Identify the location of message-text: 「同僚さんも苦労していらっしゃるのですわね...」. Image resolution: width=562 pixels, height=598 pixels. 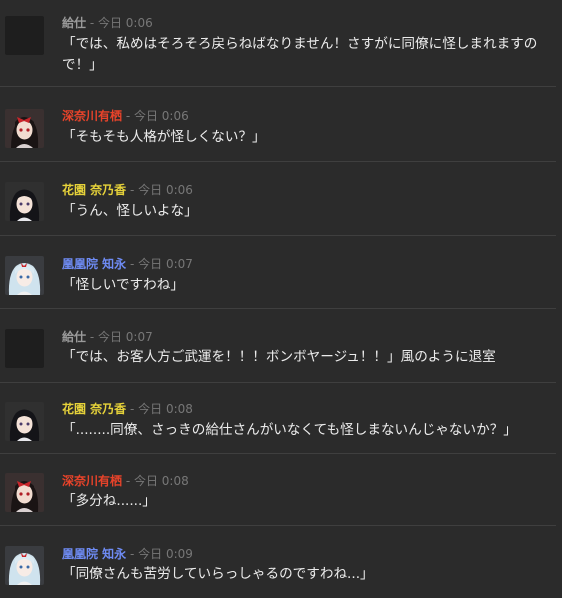
(218, 574).